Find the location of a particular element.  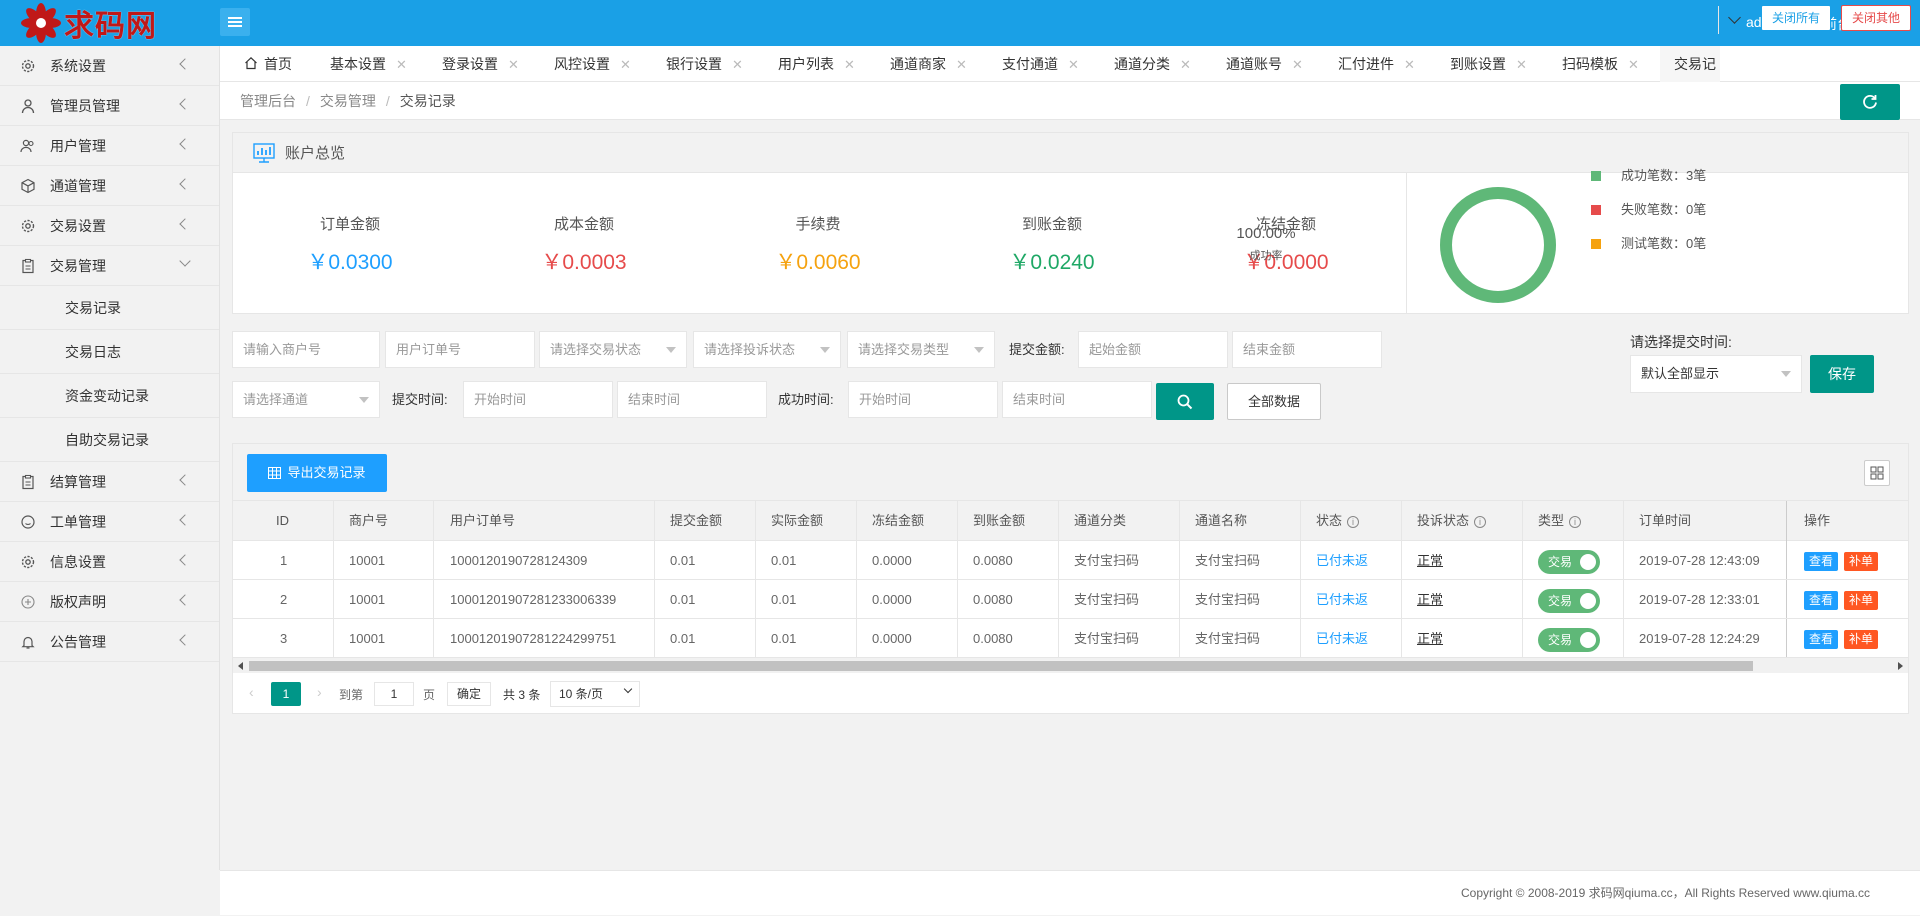

sidebar-item-info-settings: 信息设置 is located at coordinates (109, 562).